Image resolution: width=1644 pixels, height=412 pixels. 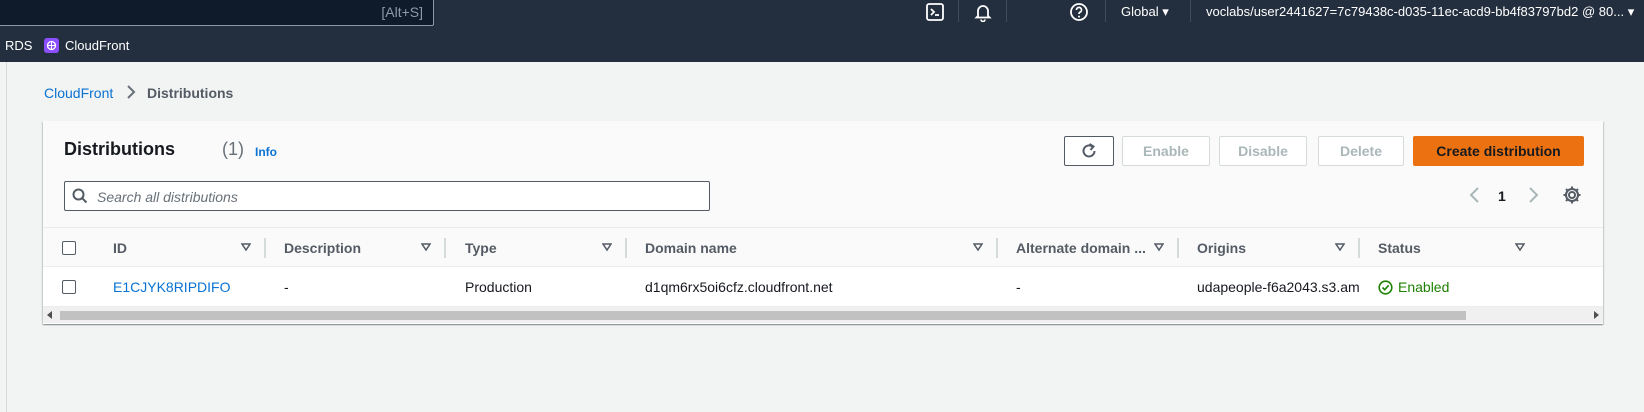 What do you see at coordinates (49, 315) in the screenshot?
I see `scroll-left-icon` at bounding box center [49, 315].